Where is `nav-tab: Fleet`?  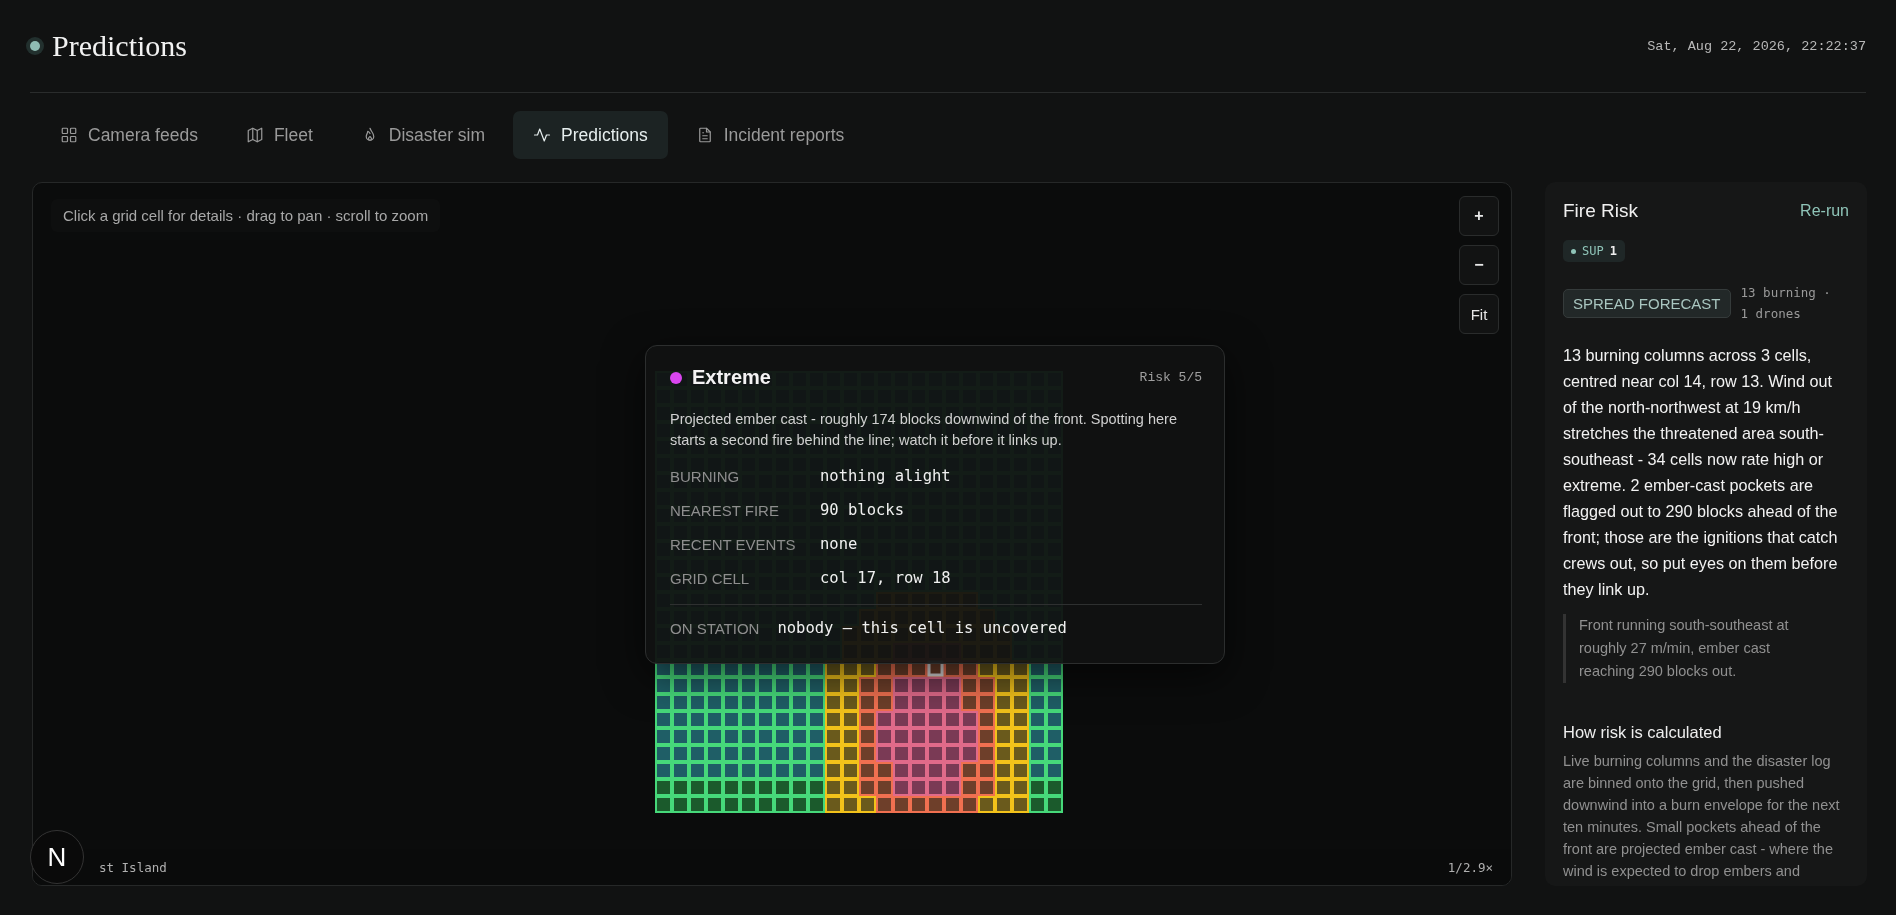
nav-tab: Fleet is located at coordinates (279, 135).